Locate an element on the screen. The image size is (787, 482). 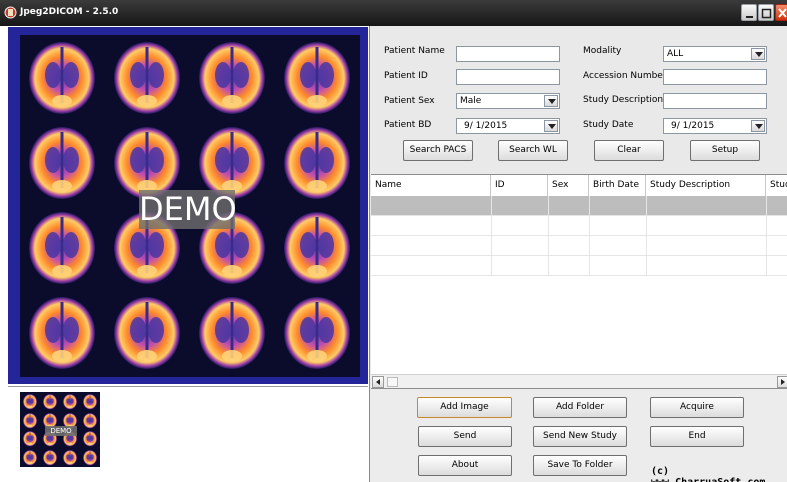
column-header-name: Name is located at coordinates (431, 185).